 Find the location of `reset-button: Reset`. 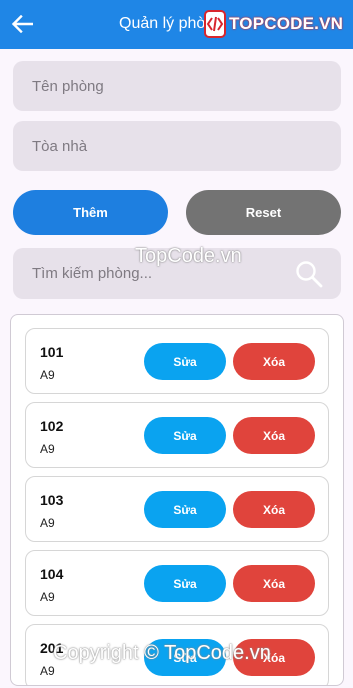

reset-button: Reset is located at coordinates (263, 212).